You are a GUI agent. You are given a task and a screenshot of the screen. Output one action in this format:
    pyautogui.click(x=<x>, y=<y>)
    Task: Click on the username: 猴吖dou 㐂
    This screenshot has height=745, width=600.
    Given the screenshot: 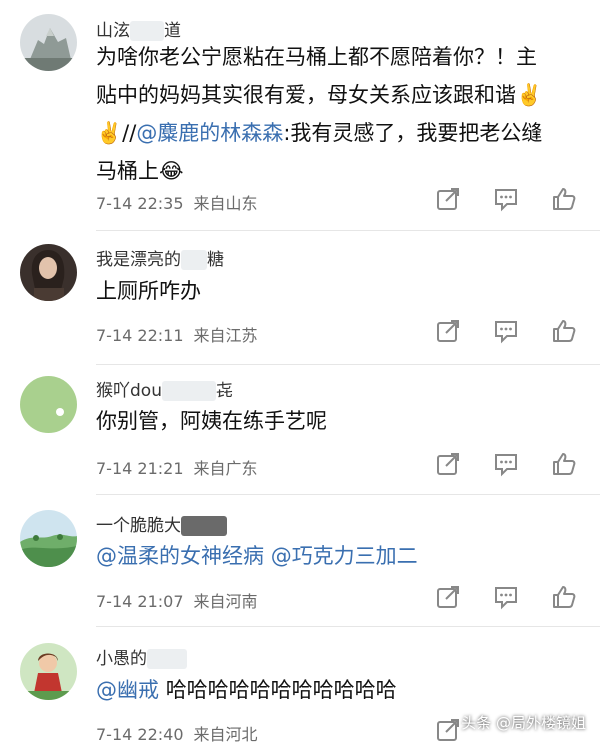 What is the action you would take?
    pyautogui.click(x=164, y=388)
    